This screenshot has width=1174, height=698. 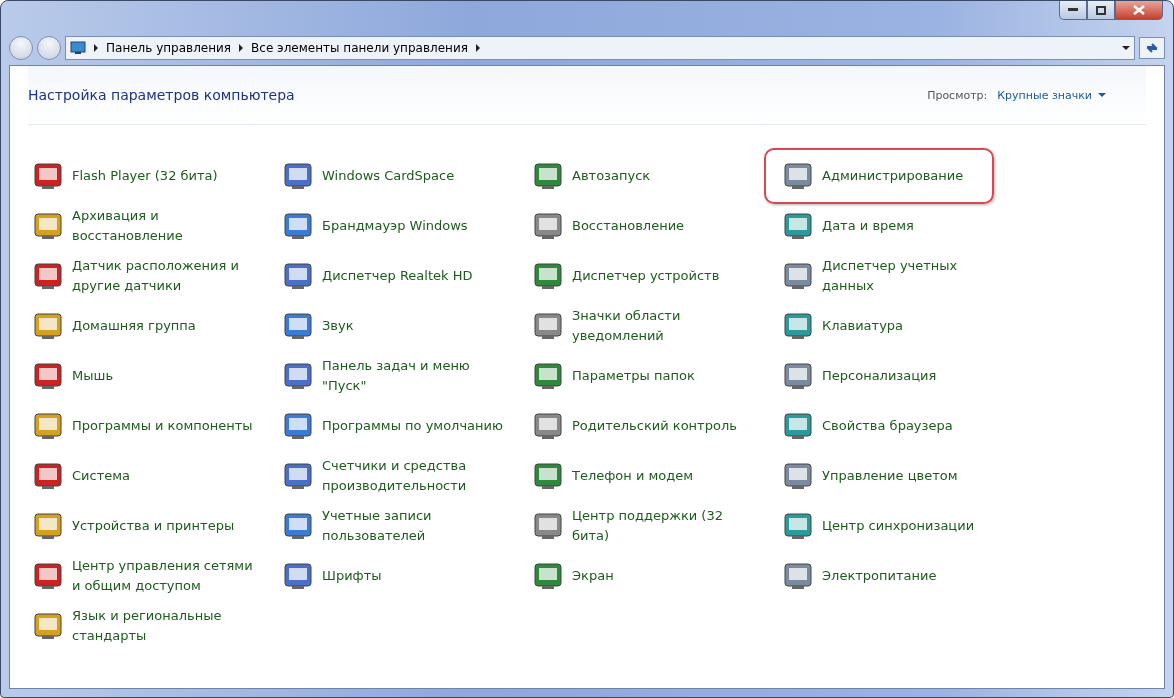 I want to click on control-panel-item: Flash Player (32 бита), so click(x=167, y=176).